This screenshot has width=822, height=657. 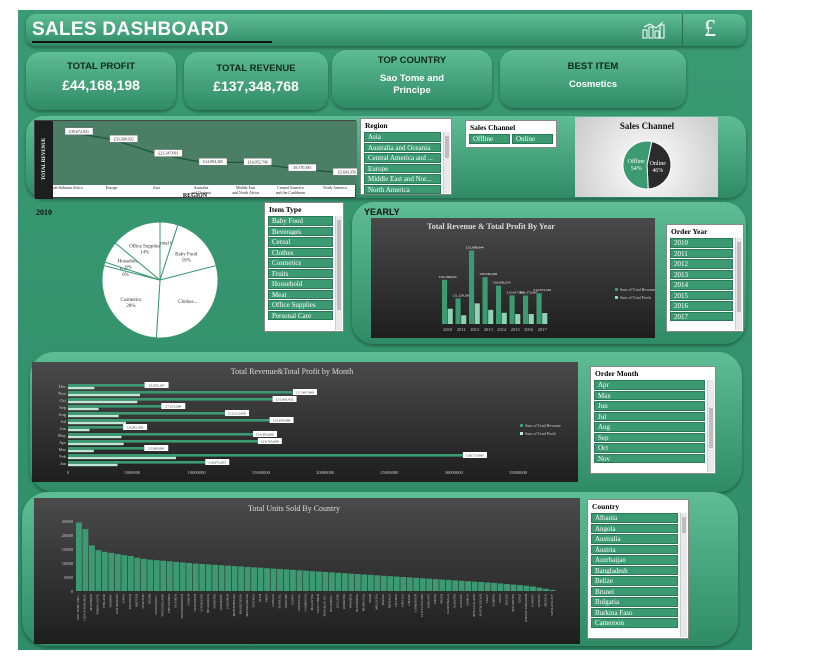 What do you see at coordinates (247, 605) in the screenshot?
I see `tick-label: MADAGASCAR` at bounding box center [247, 605].